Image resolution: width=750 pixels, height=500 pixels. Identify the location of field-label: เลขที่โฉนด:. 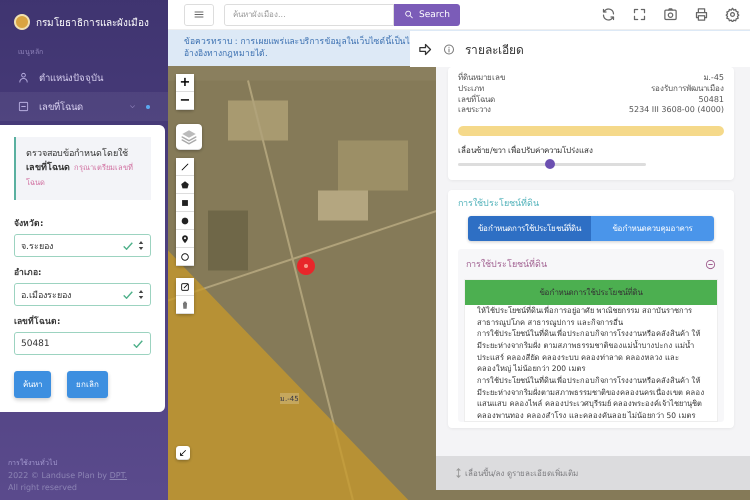
(38, 321).